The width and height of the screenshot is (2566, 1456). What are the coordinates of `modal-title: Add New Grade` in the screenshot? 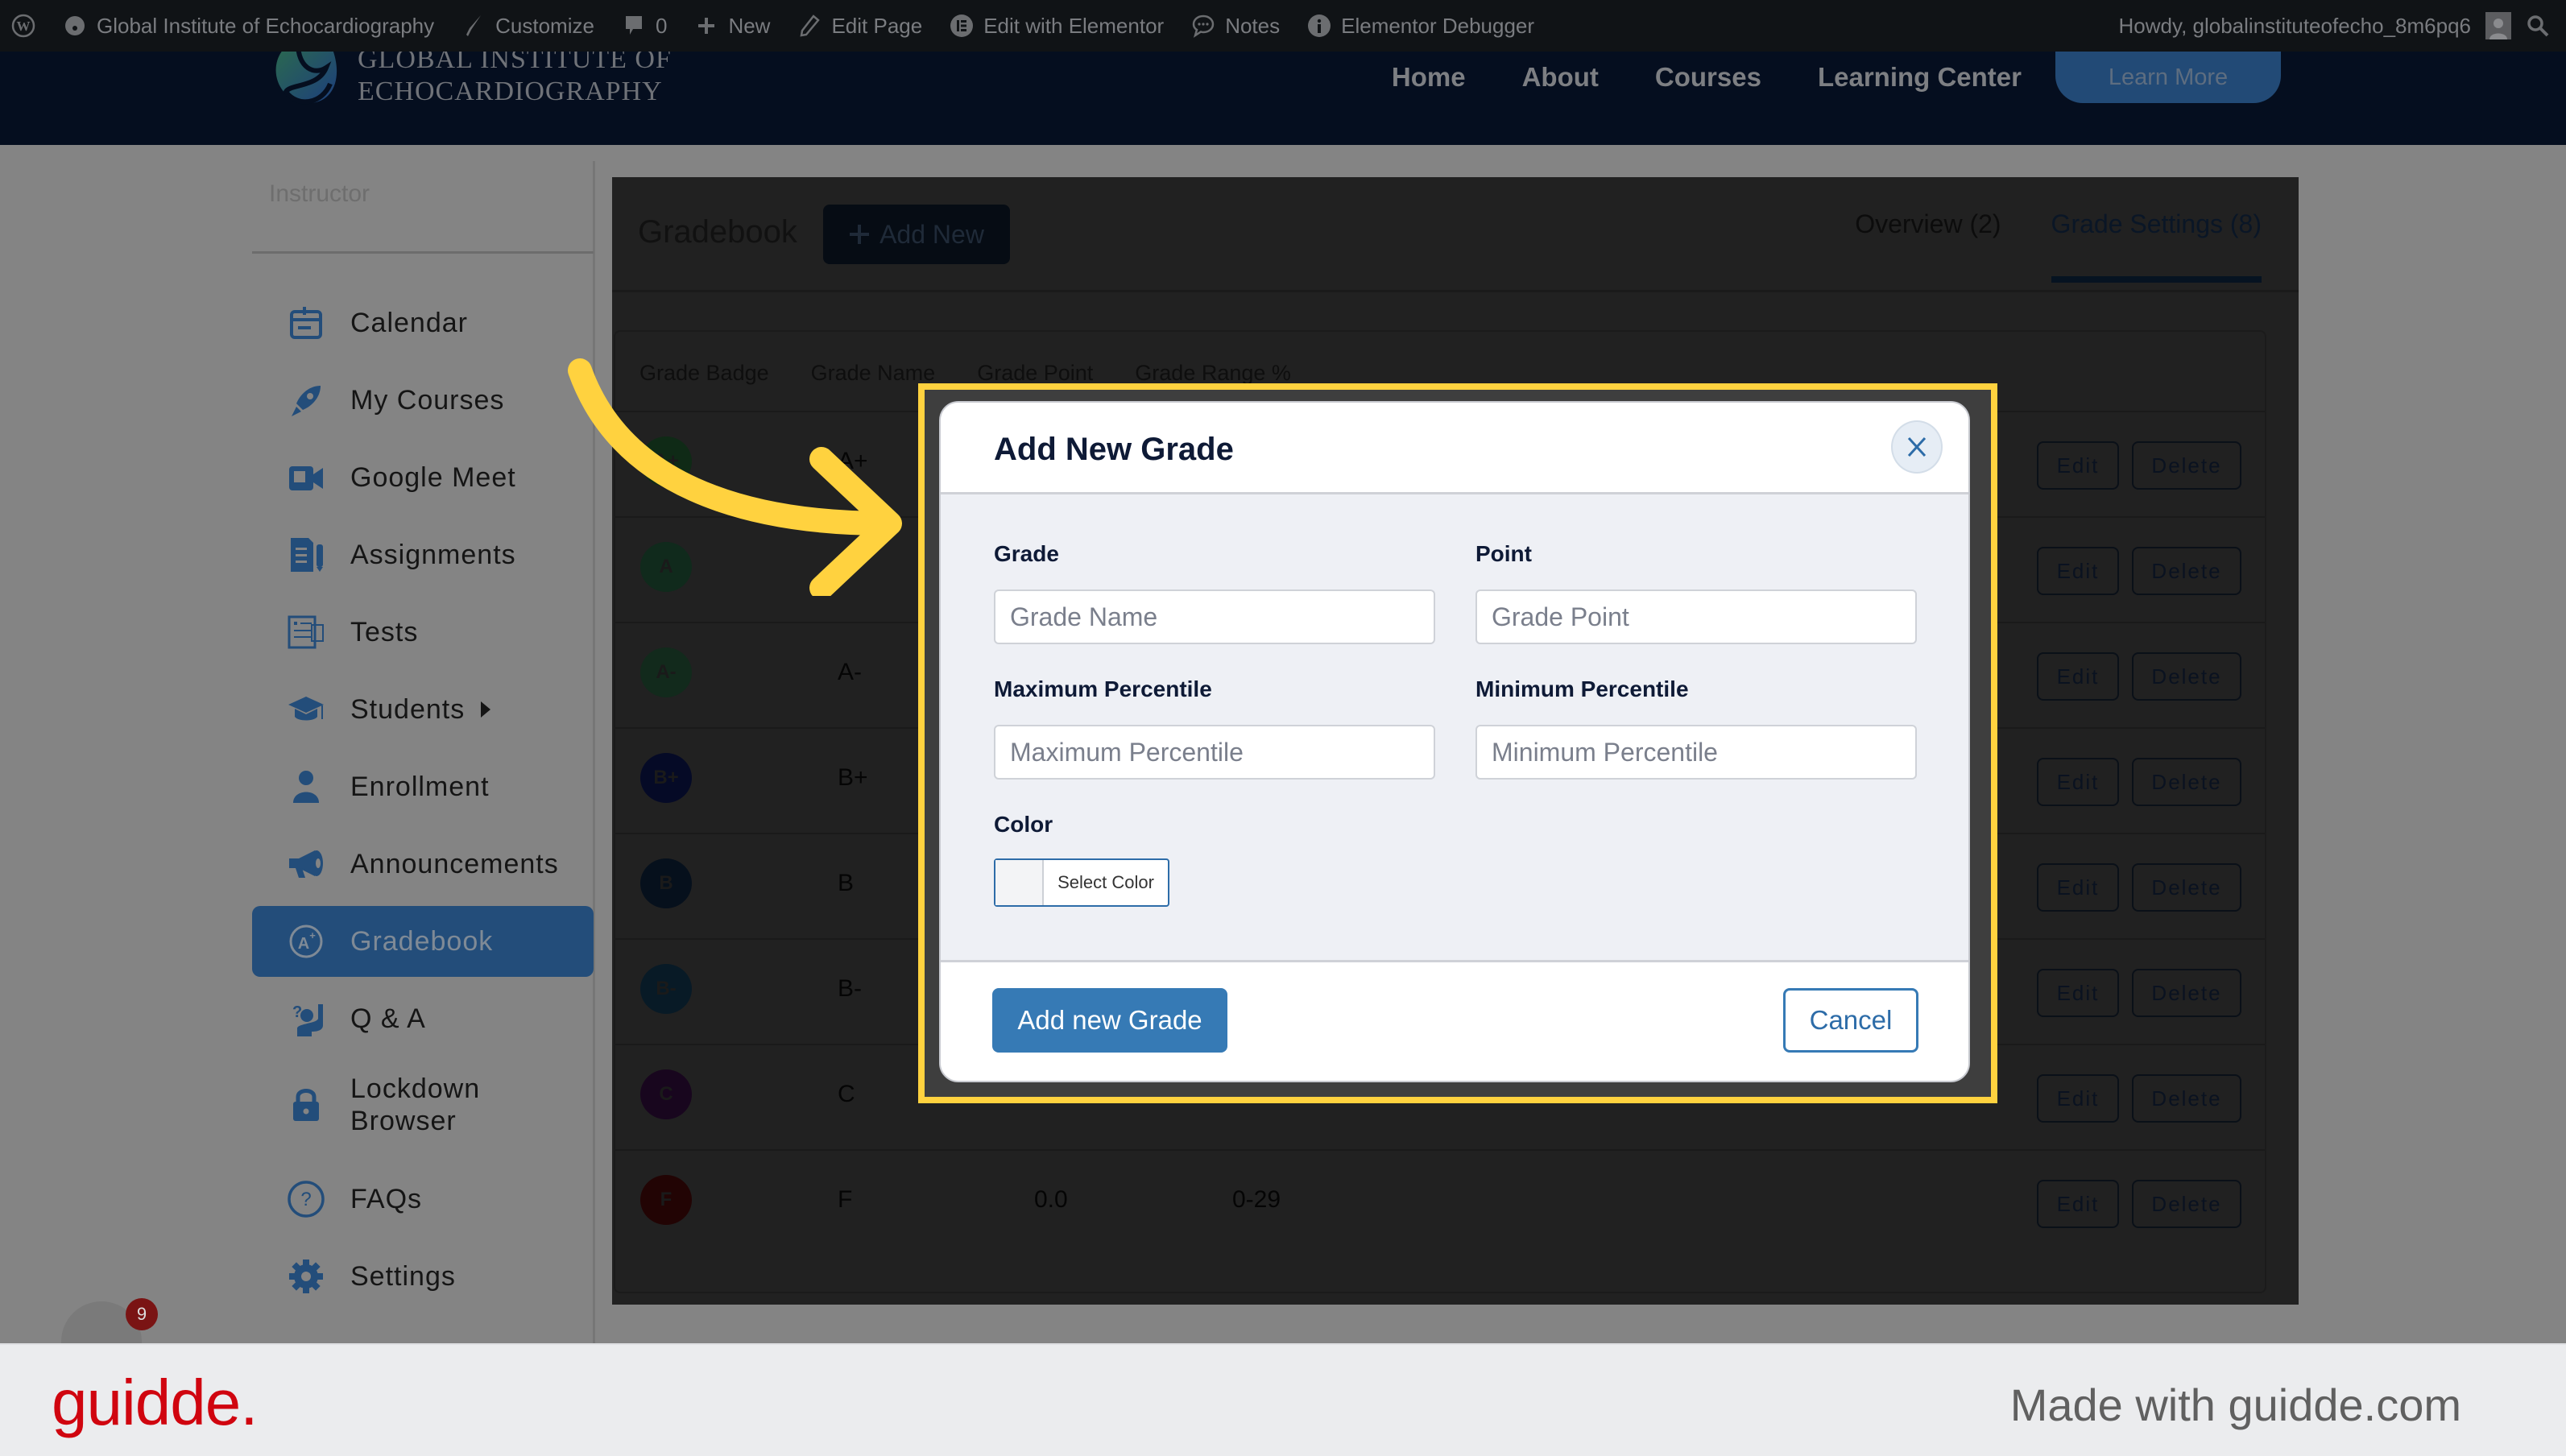 It's located at (1114, 450).